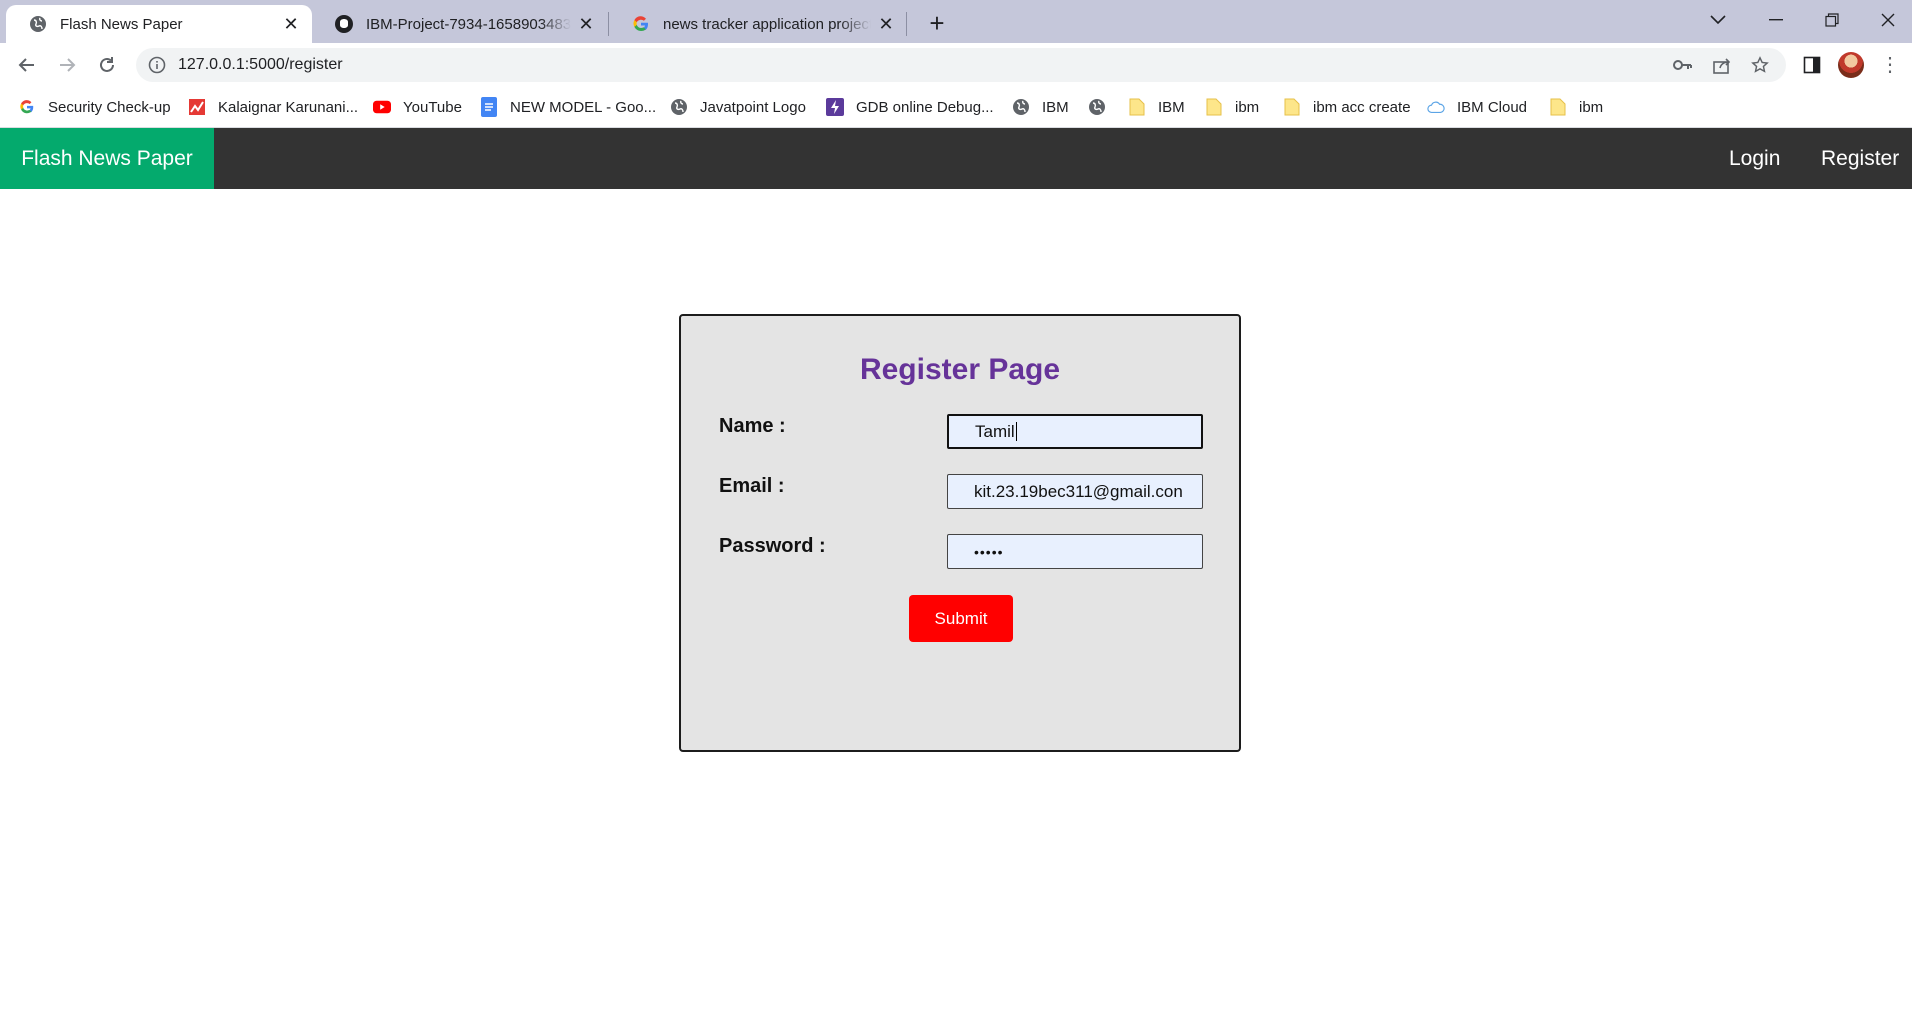  What do you see at coordinates (989, 551) in the screenshot?
I see `password-value: •••••` at bounding box center [989, 551].